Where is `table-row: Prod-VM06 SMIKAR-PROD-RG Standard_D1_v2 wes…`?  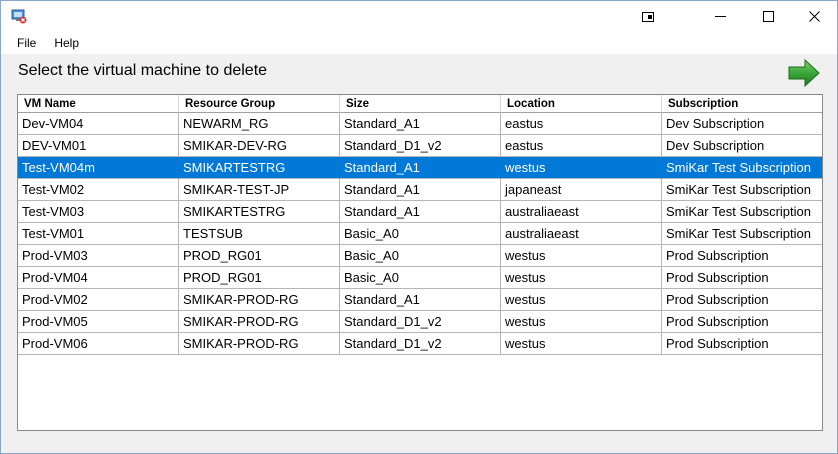 table-row: Prod-VM06 SMIKAR-PROD-RG Standard_D1_v2 wes… is located at coordinates (420, 344).